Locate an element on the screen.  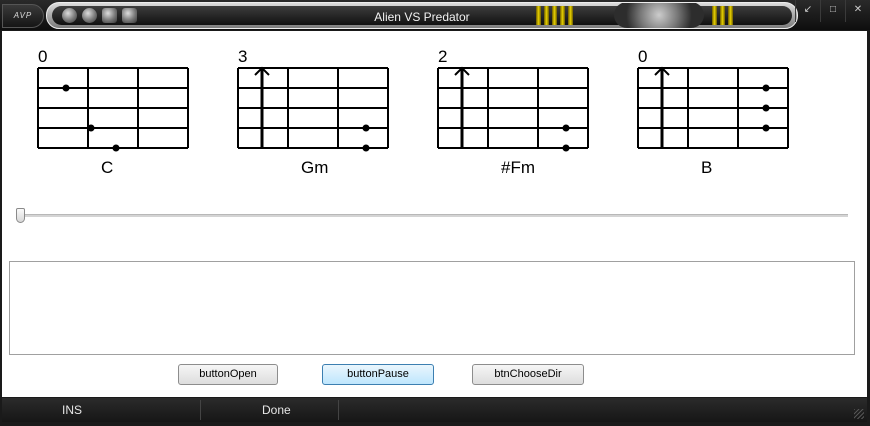
status-mode: INS is located at coordinates (72, 410).